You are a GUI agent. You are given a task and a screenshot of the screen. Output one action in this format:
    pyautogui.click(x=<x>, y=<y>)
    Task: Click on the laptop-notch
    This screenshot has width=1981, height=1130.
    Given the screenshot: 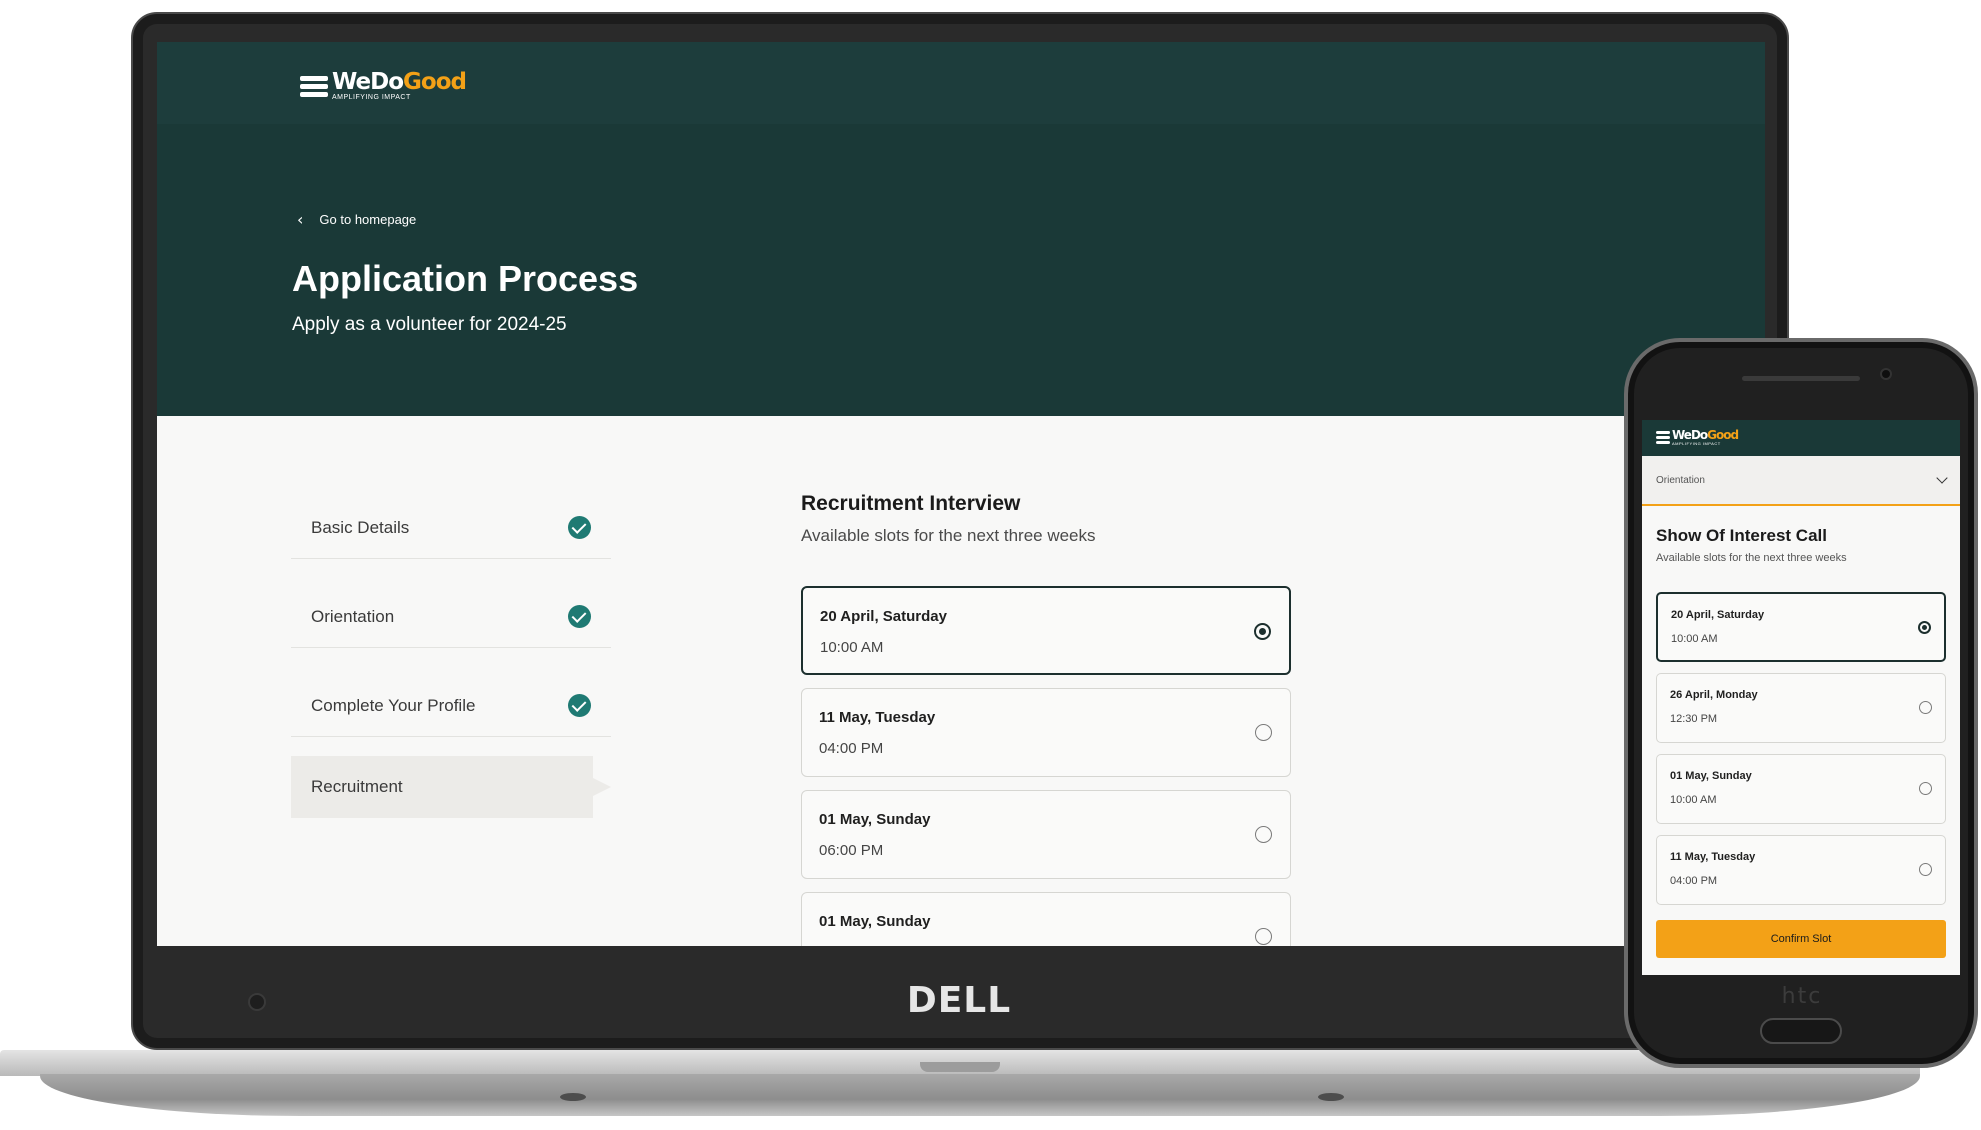 What is the action you would take?
    pyautogui.click(x=960, y=1067)
    